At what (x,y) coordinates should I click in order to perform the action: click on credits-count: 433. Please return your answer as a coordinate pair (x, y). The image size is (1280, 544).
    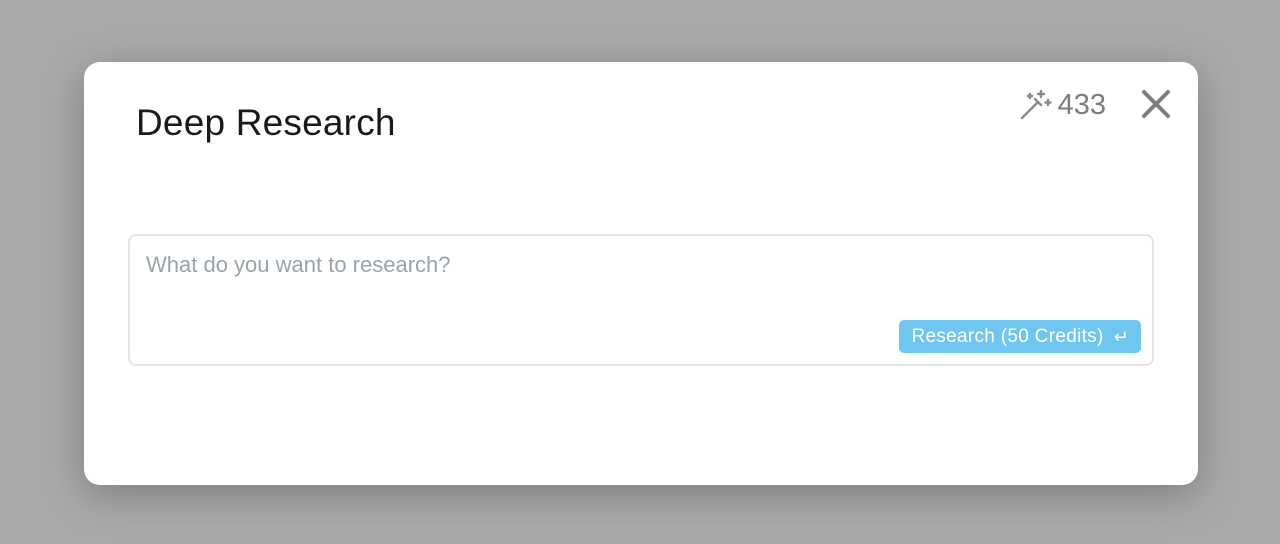
    Looking at the image, I should click on (1081, 104).